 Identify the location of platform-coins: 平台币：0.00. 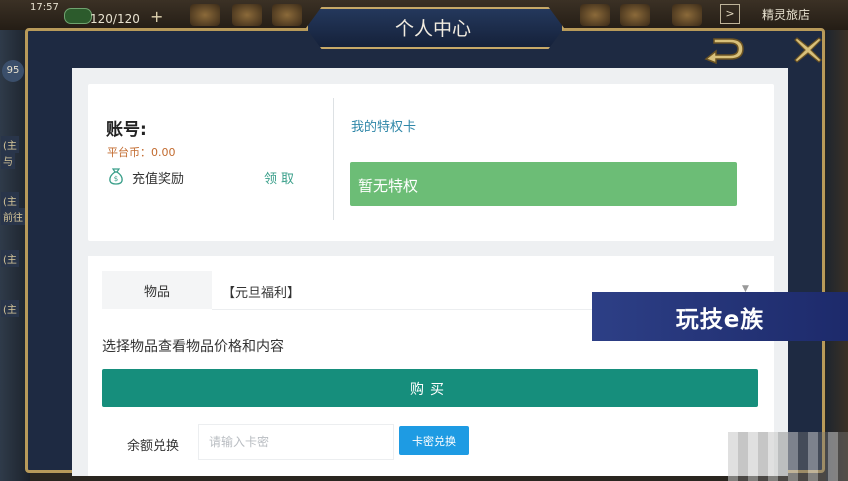
(141, 152).